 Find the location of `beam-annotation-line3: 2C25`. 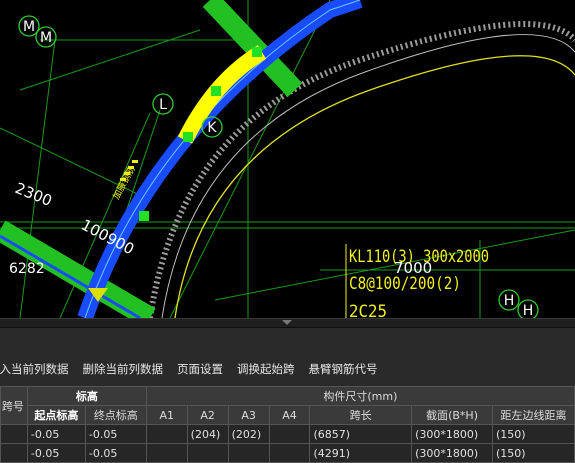

beam-annotation-line3: 2C25 is located at coordinates (368, 310).